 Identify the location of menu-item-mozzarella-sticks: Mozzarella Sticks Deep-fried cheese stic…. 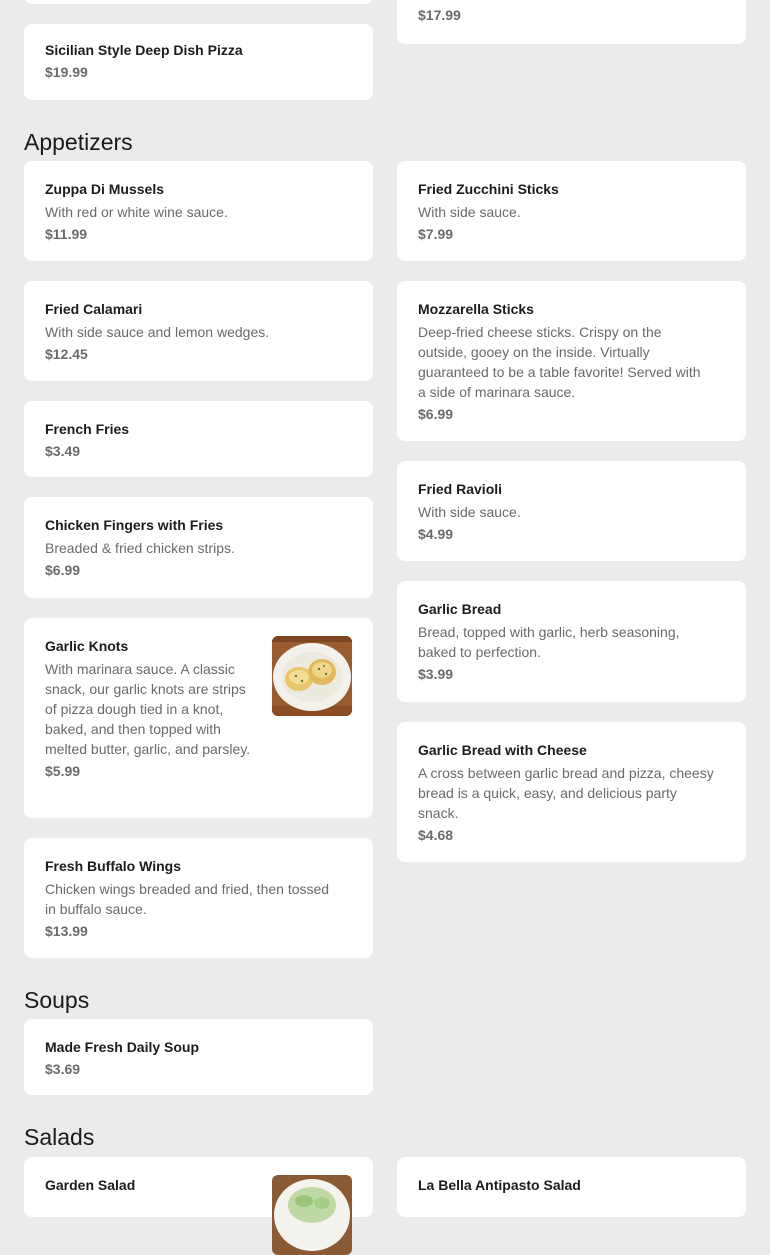
(571, 361).